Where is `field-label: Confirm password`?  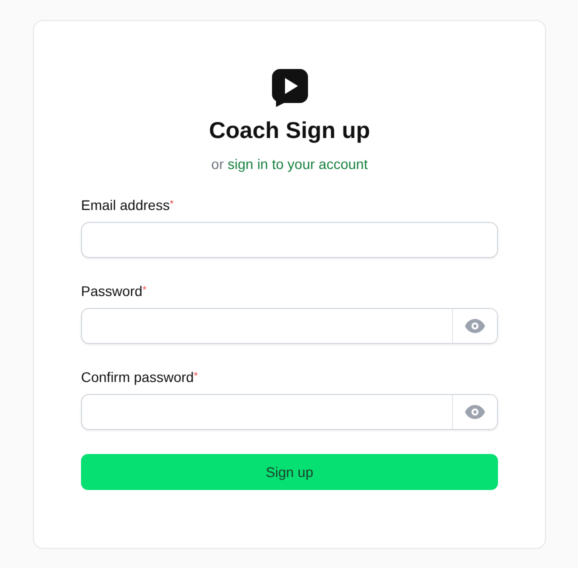
field-label: Confirm password is located at coordinates (137, 377).